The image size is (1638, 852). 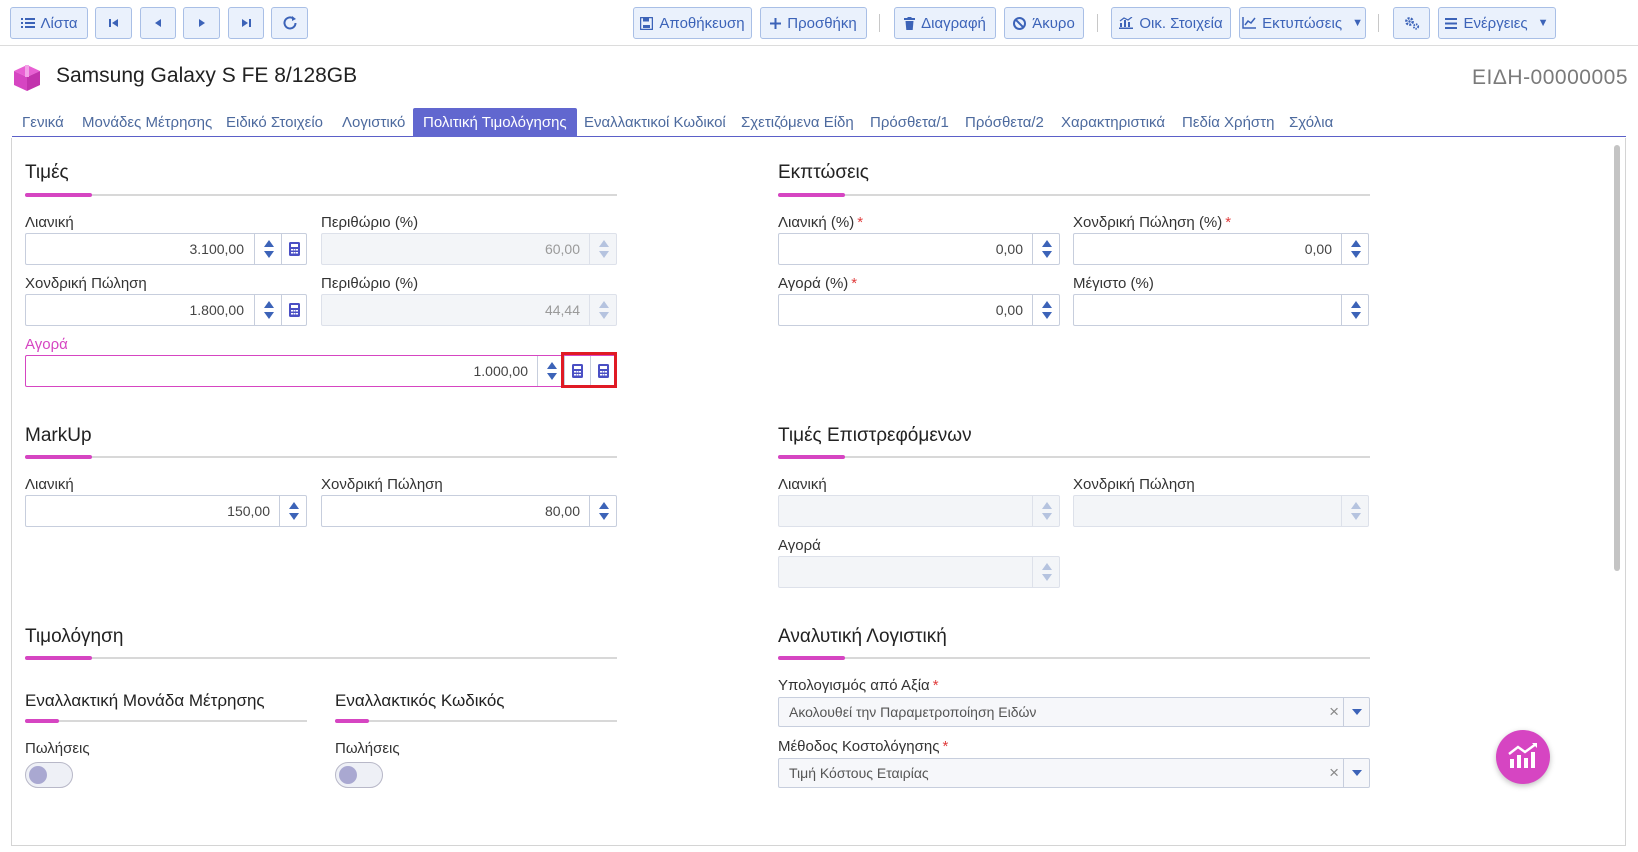 What do you see at coordinates (1221, 310) in the screenshot?
I see `discount-max-input` at bounding box center [1221, 310].